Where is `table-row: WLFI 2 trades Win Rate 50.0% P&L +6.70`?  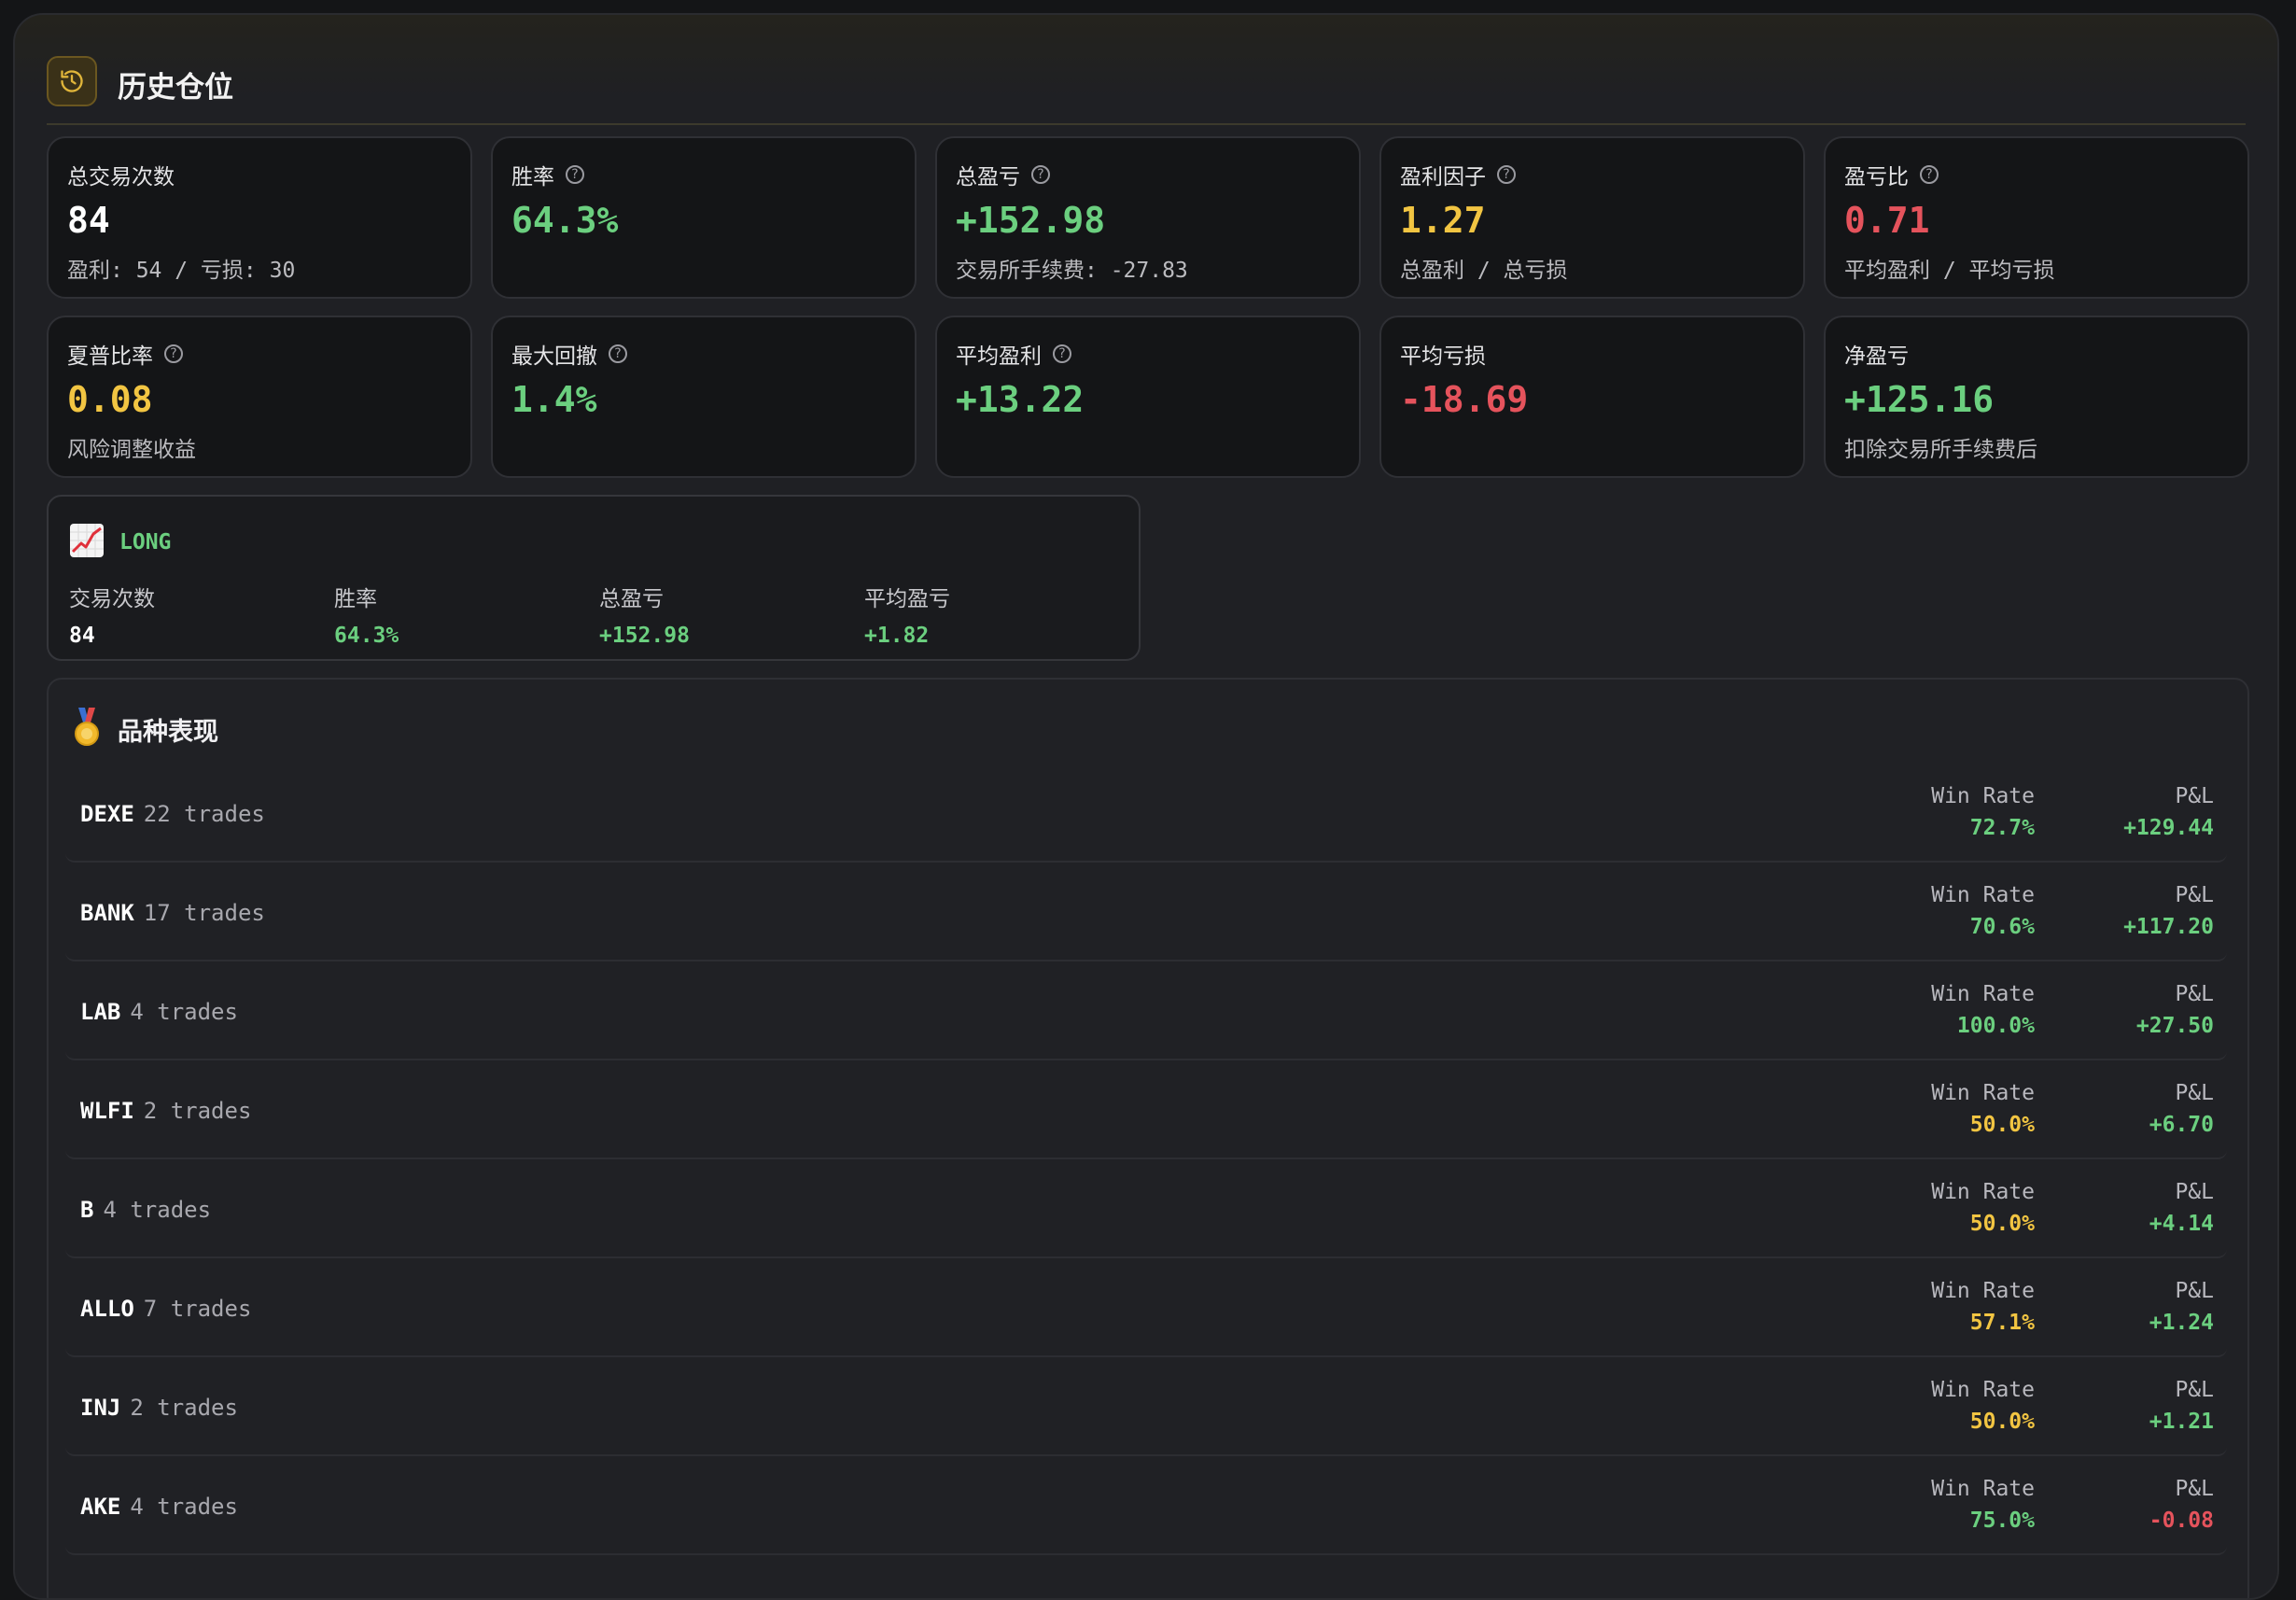
table-row: WLFI 2 trades Win Rate 50.0% P&L +6.70 is located at coordinates (1146, 1110).